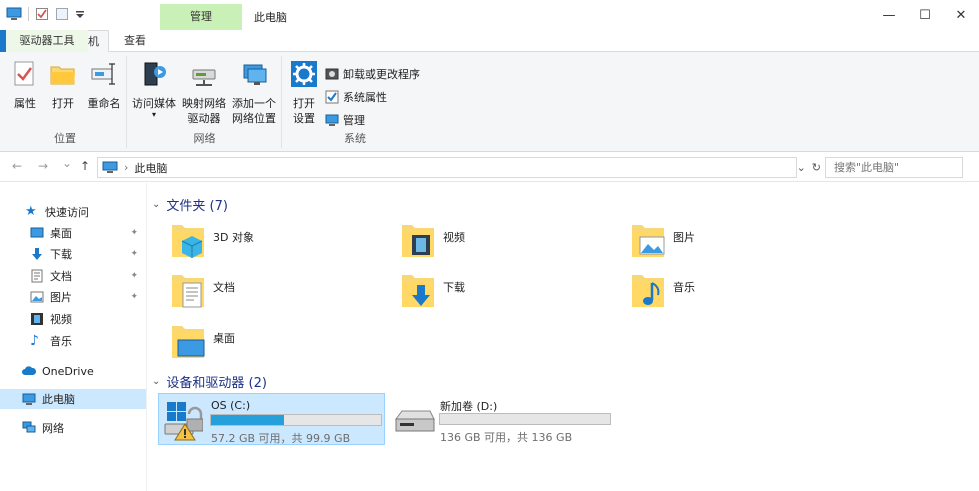  What do you see at coordinates (801, 167) in the screenshot?
I see `address-dropdown-button: ⌄` at bounding box center [801, 167].